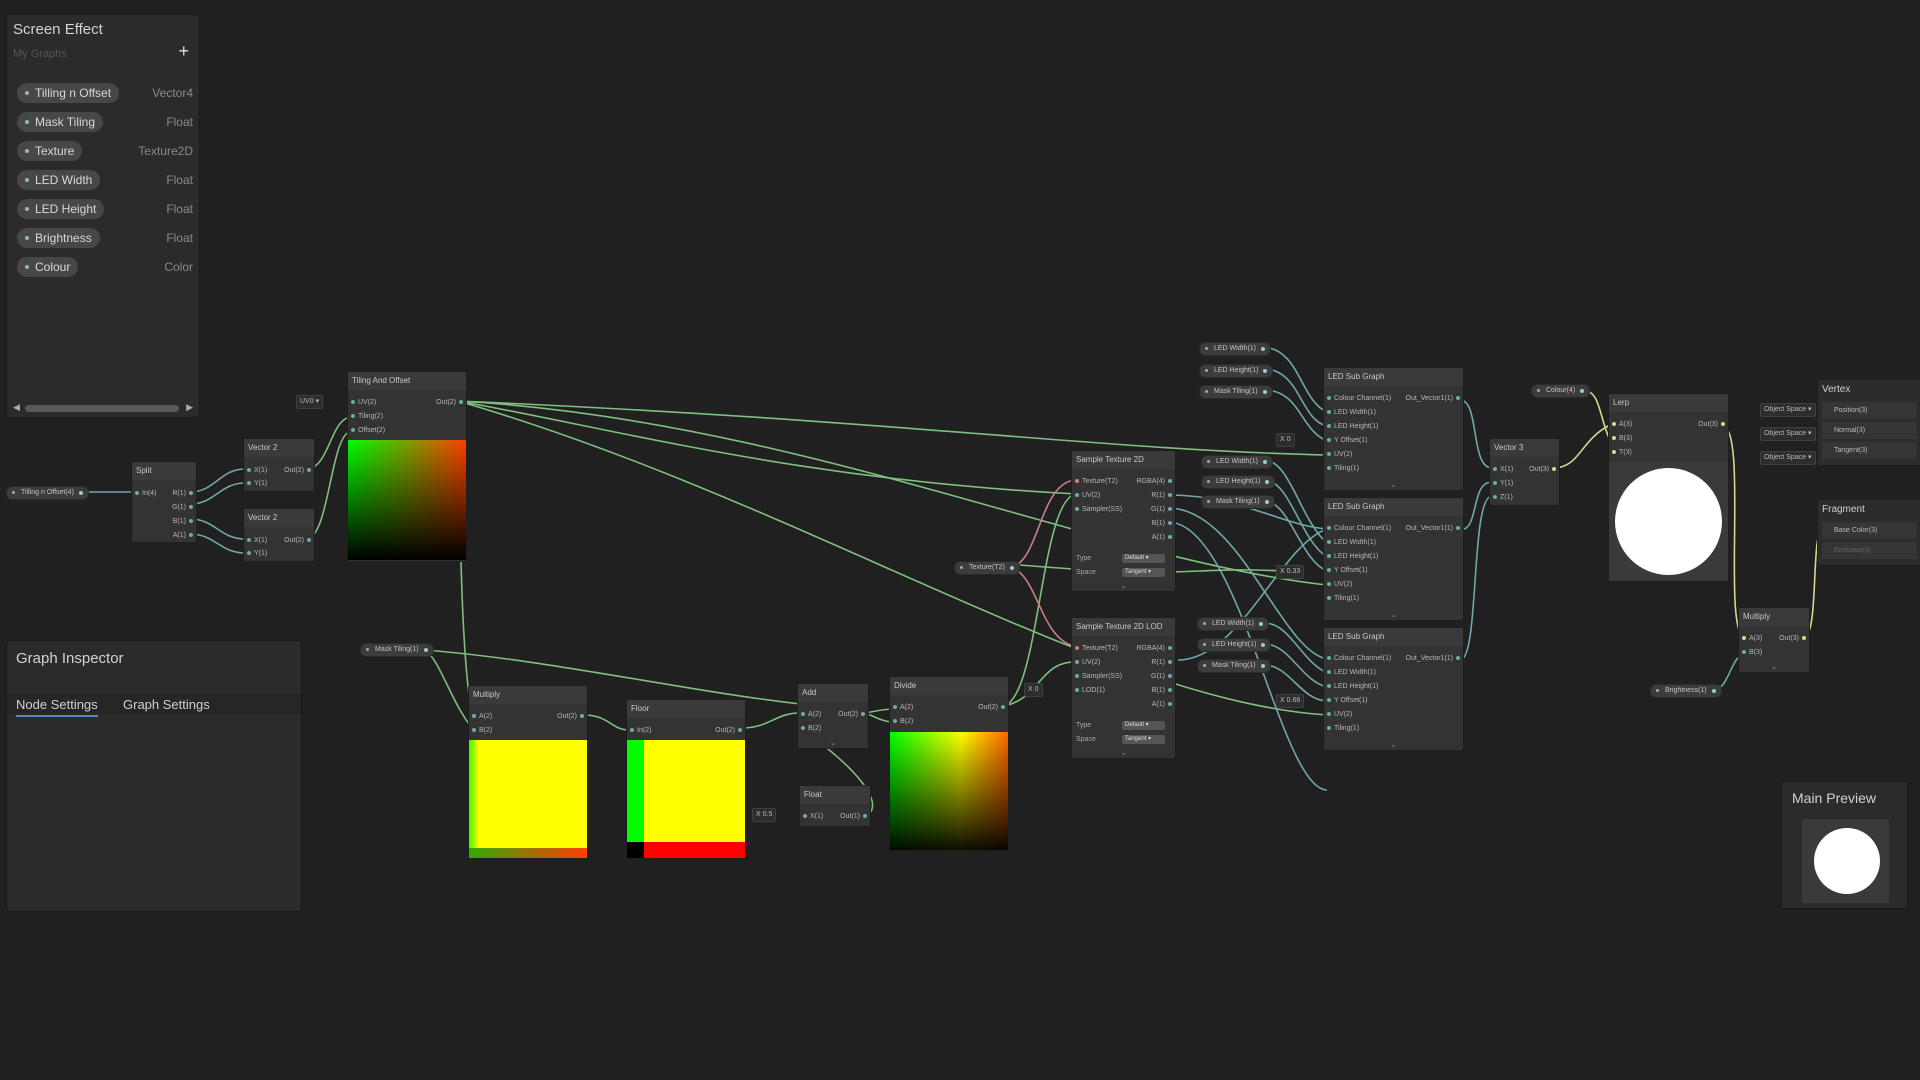 This screenshot has width=1920, height=1080. Describe the element at coordinates (1668, 487) in the screenshot. I see `lerp-node: Lerp A(3) B(3) T(3) Out(3)` at that location.